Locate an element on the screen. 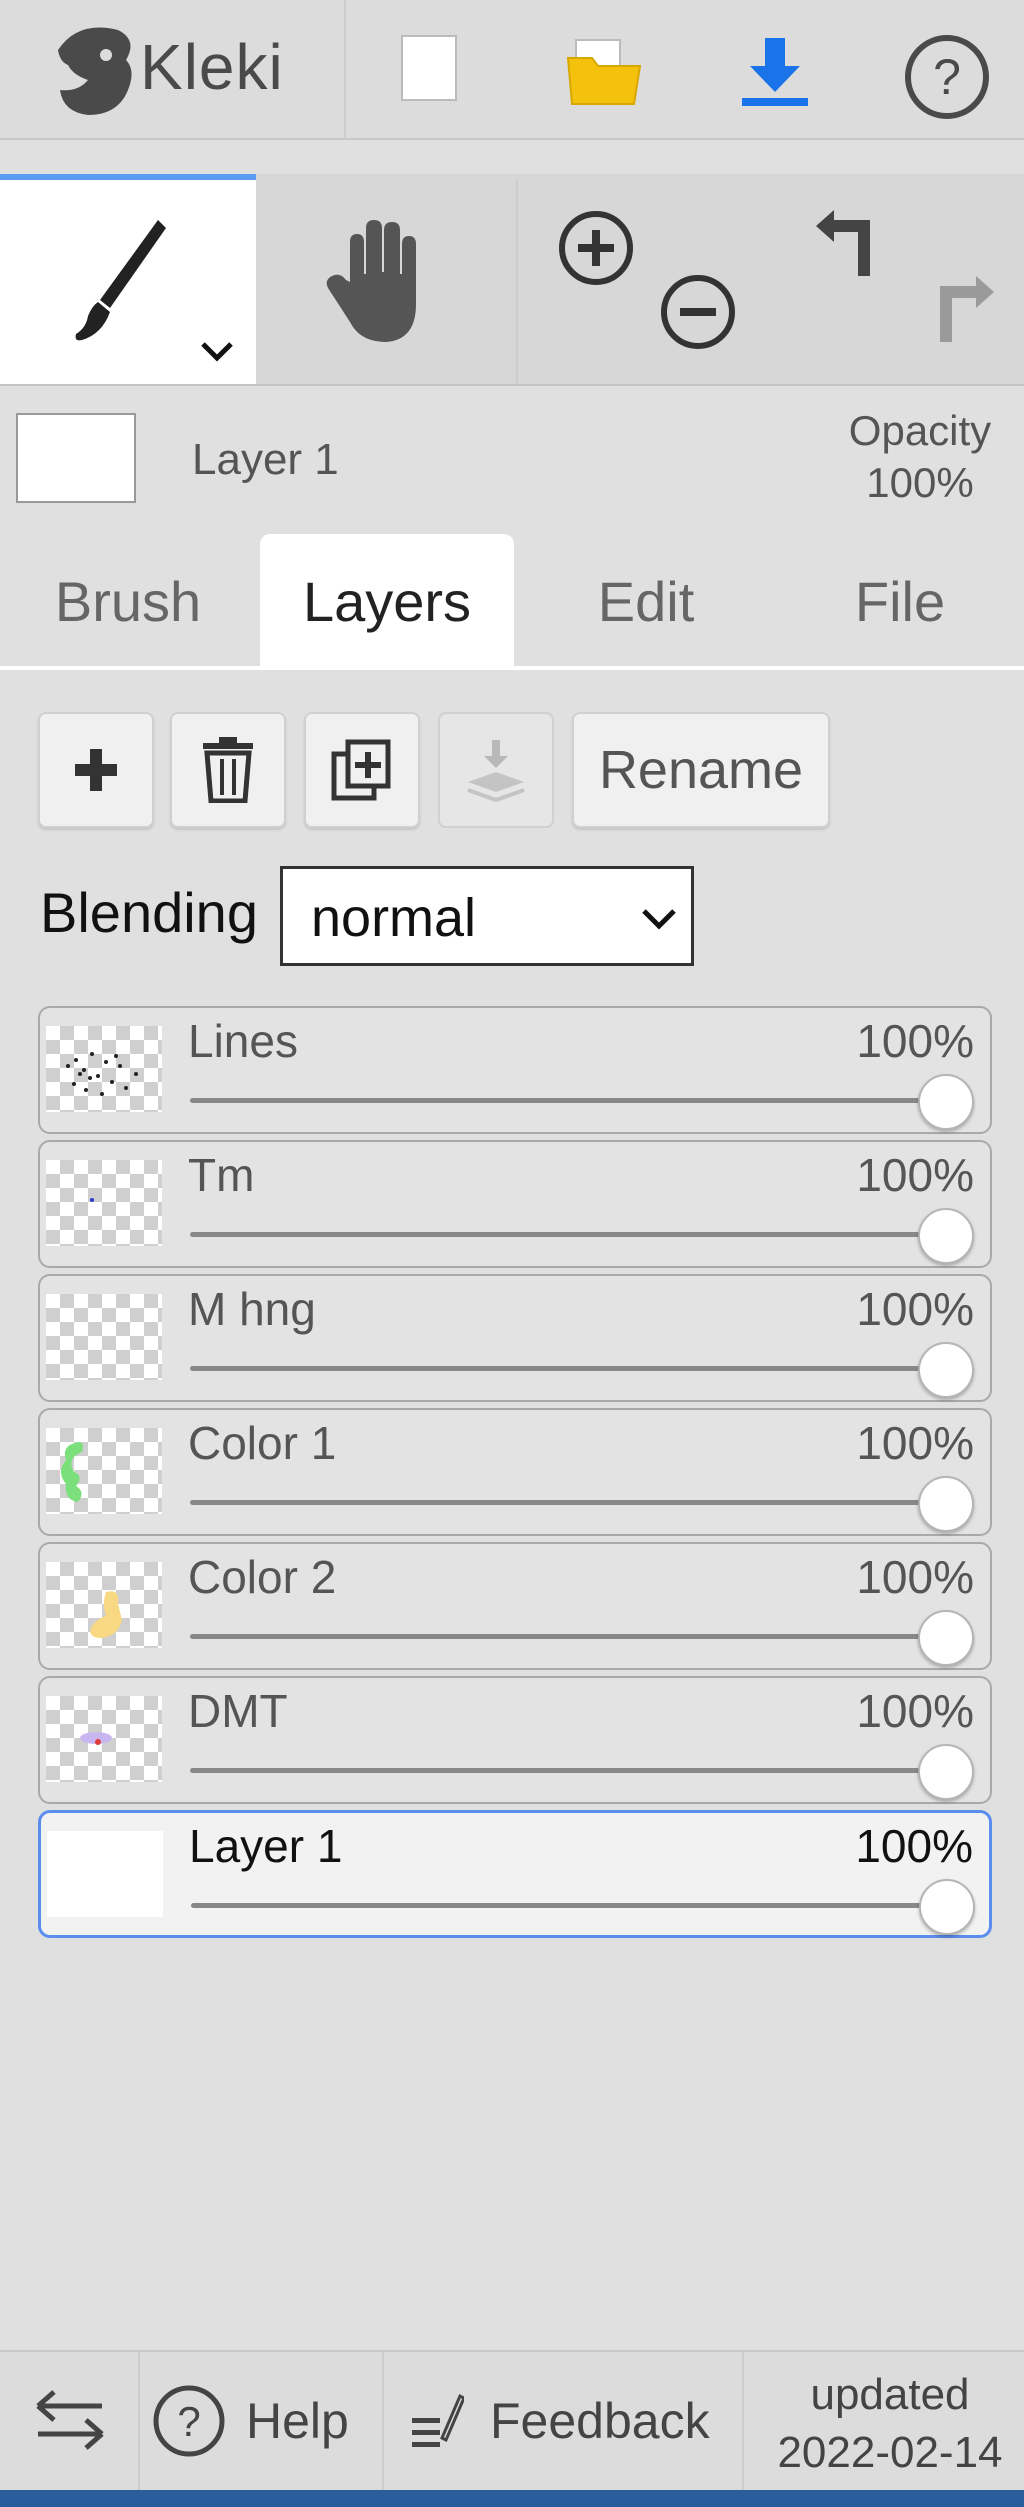 This screenshot has width=1024, height=2507. swap-icon is located at coordinates (70, 2420).